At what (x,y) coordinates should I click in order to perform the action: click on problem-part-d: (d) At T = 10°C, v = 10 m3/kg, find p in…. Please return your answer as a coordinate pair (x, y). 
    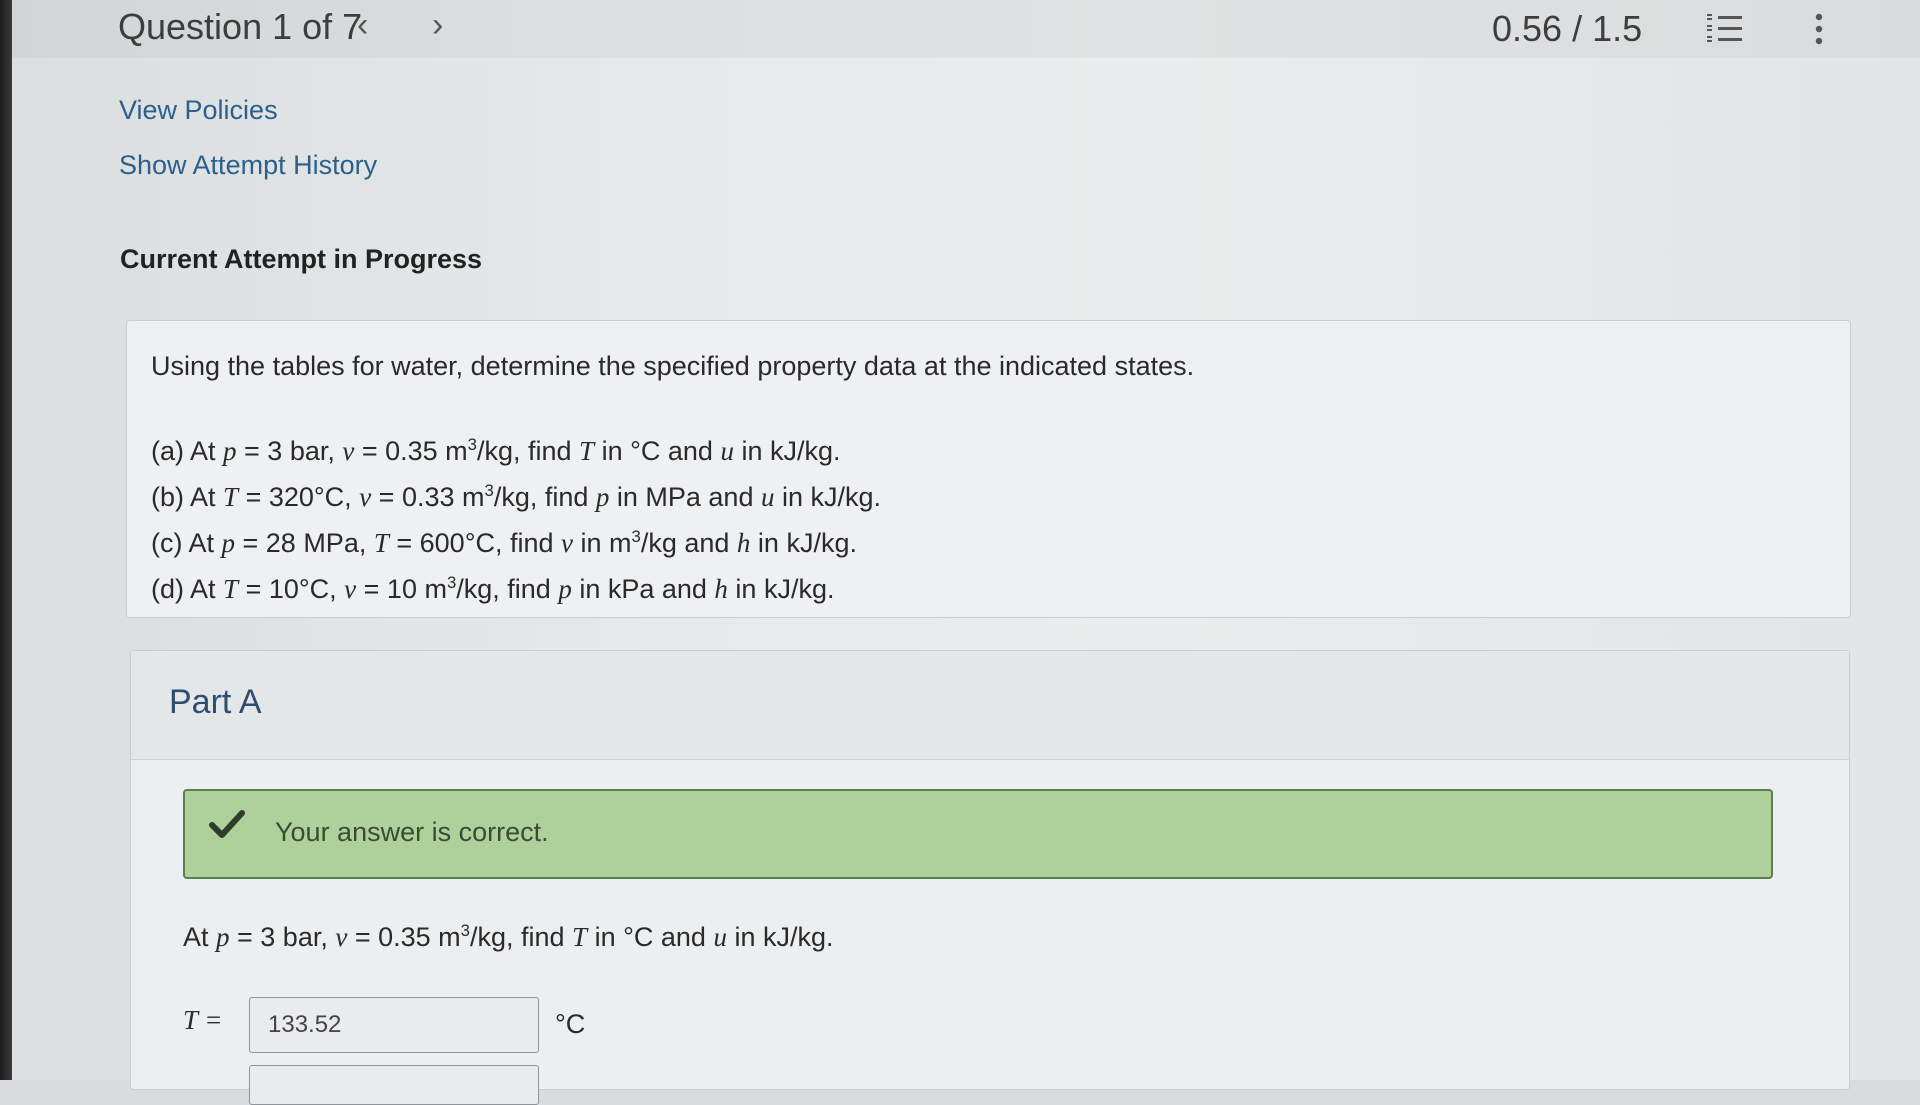
    Looking at the image, I should click on (493, 588).